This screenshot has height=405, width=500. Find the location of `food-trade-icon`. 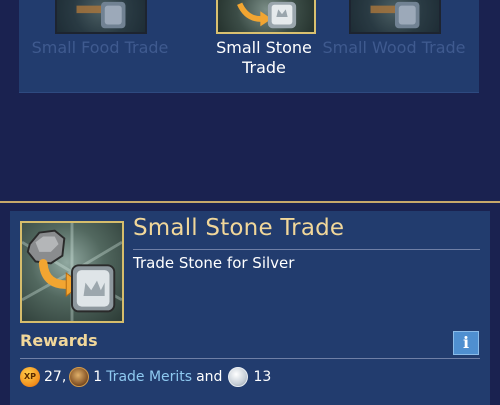

food-trade-icon is located at coordinates (101, 17).